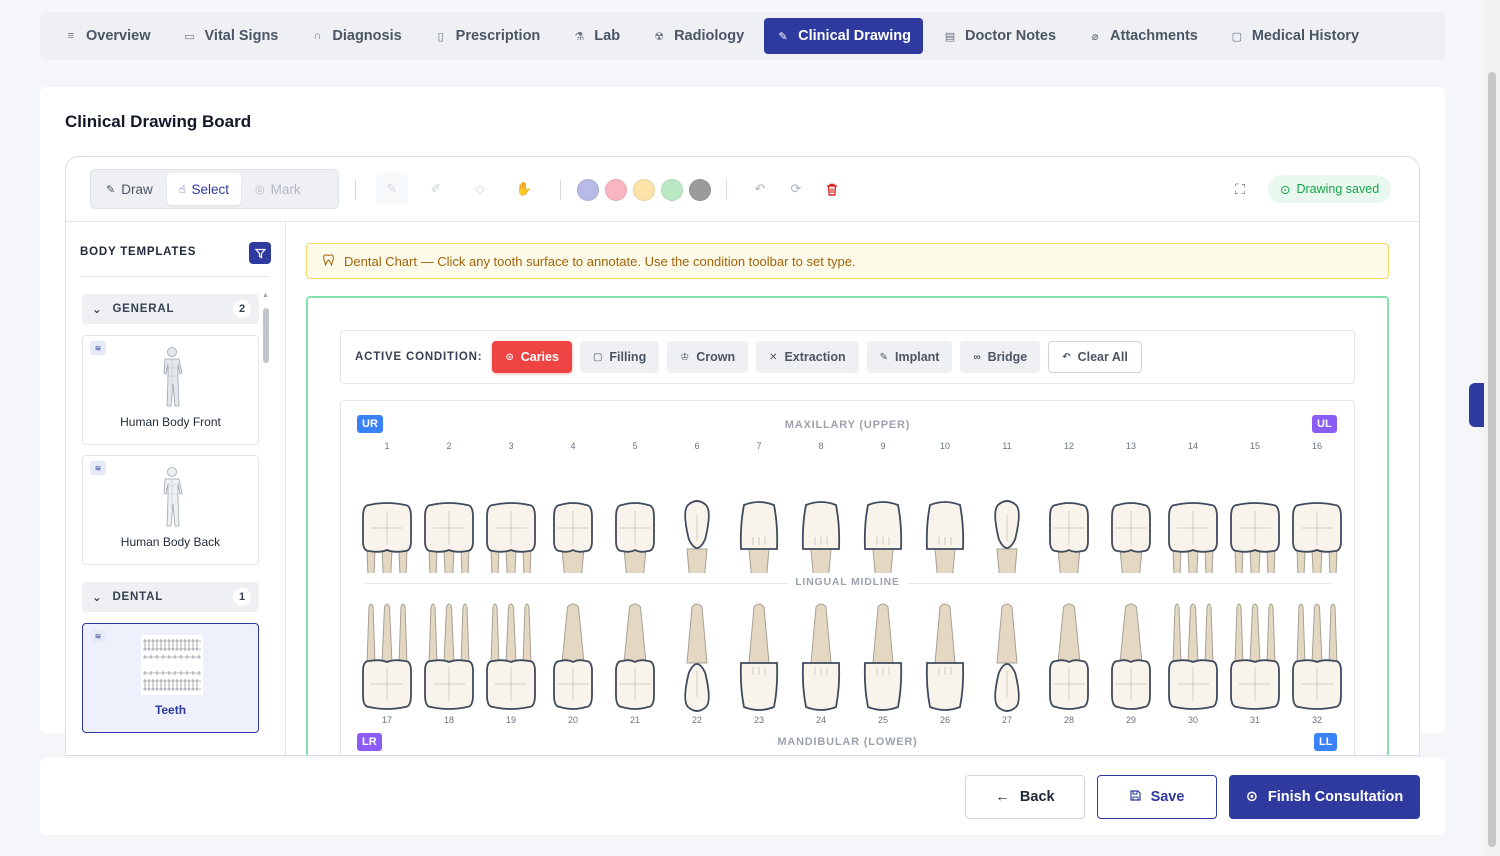  I want to click on pencil-tool-icon: ✎, so click(392, 189).